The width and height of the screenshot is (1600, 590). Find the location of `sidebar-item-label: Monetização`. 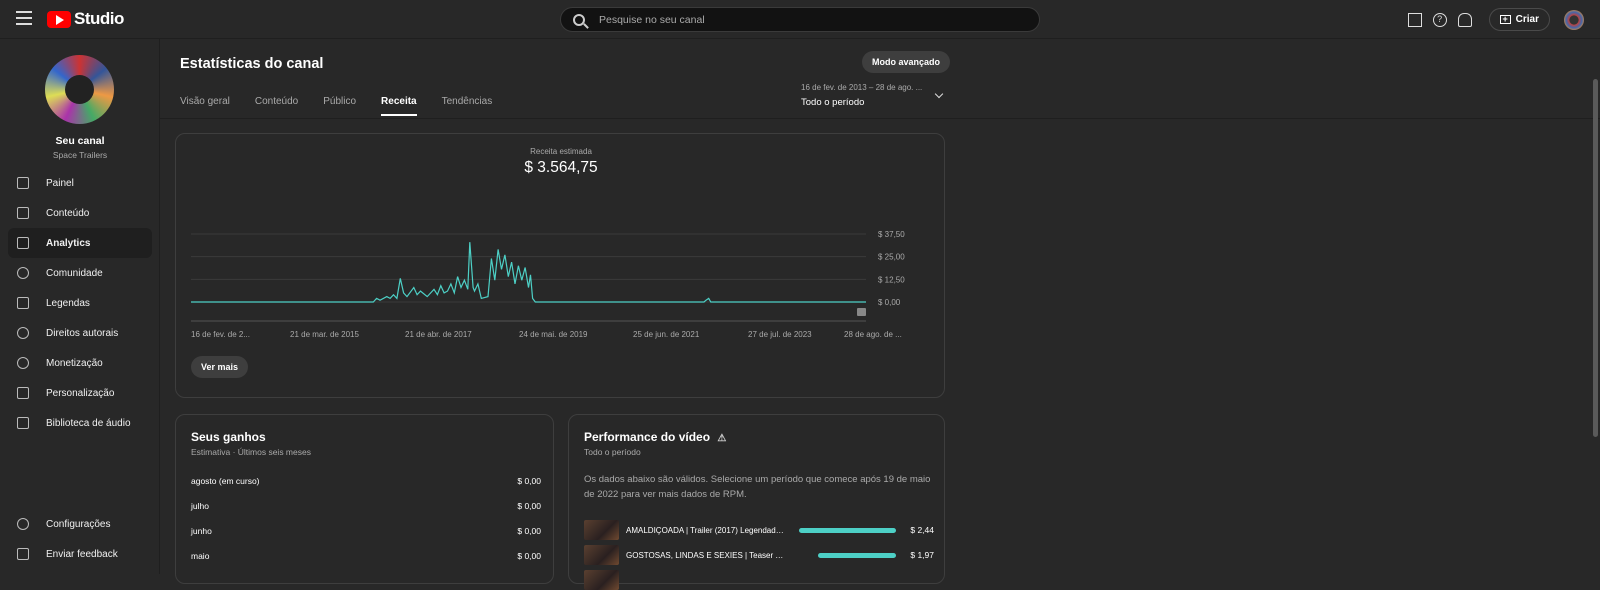

sidebar-item-label: Monetização is located at coordinates (74, 363).